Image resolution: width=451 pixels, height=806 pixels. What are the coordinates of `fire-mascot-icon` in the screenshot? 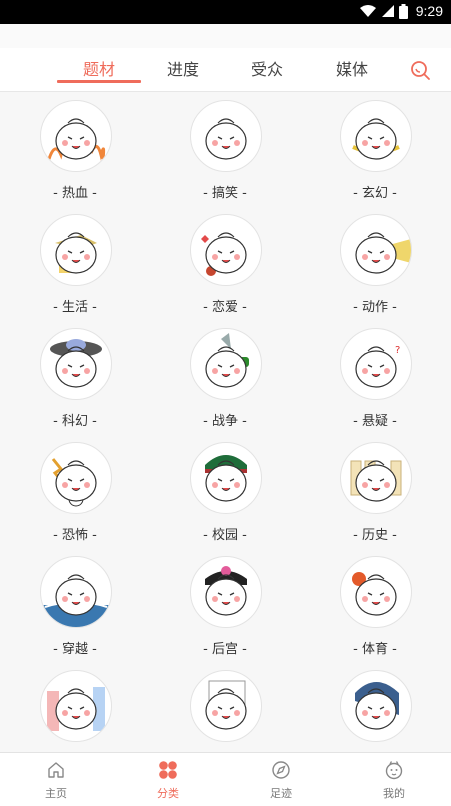 It's located at (76, 136).